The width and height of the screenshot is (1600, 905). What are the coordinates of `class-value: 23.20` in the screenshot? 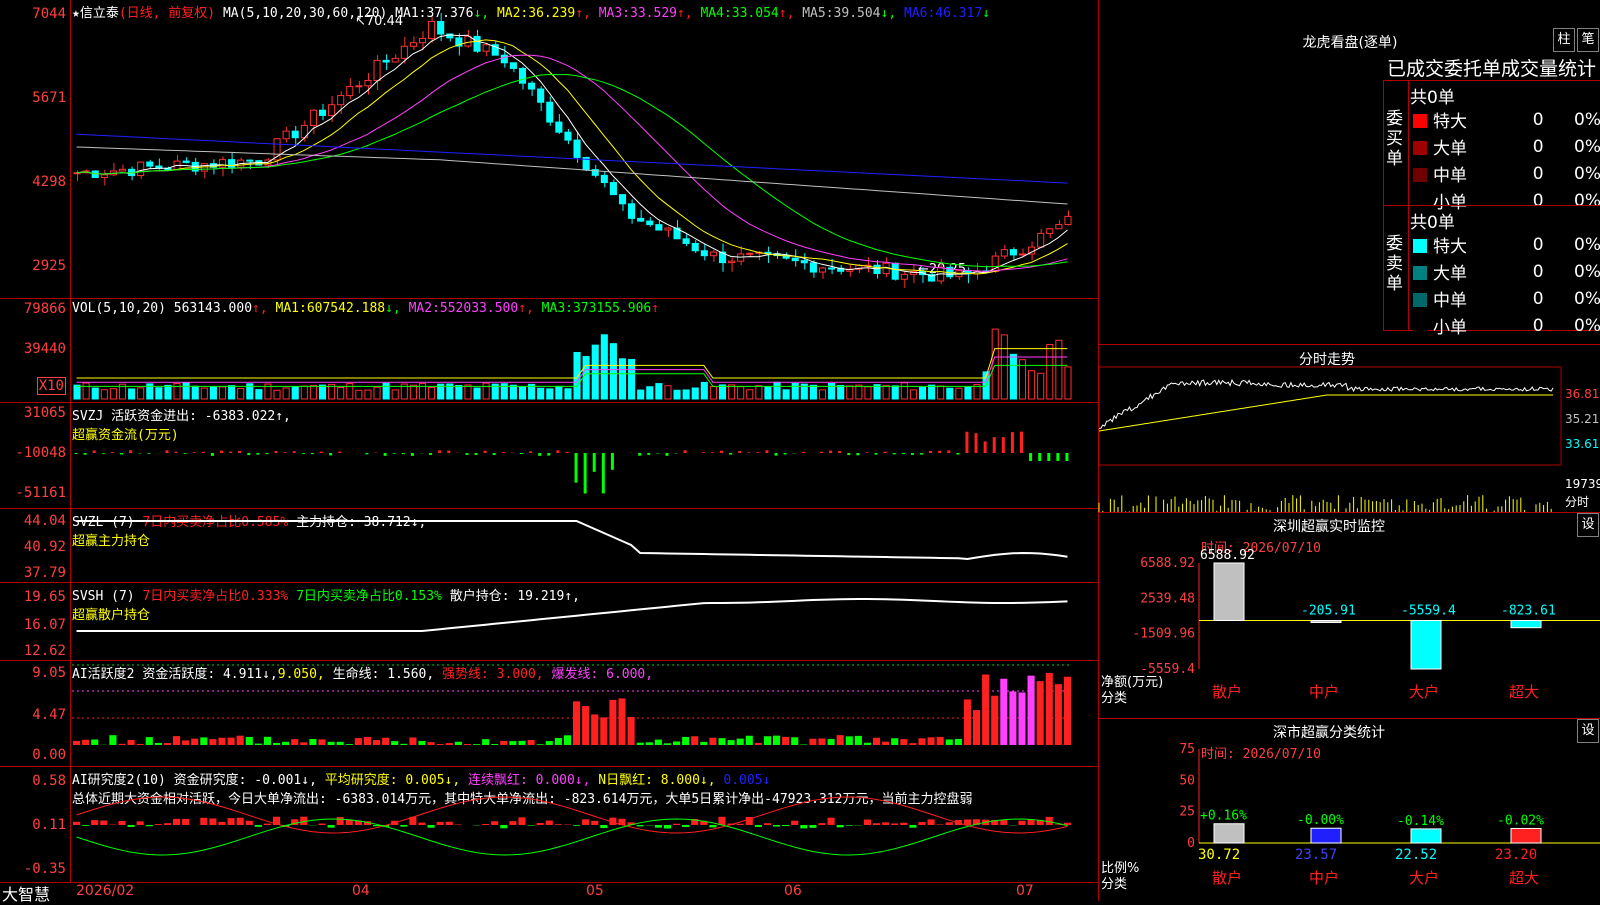 It's located at (1516, 855).